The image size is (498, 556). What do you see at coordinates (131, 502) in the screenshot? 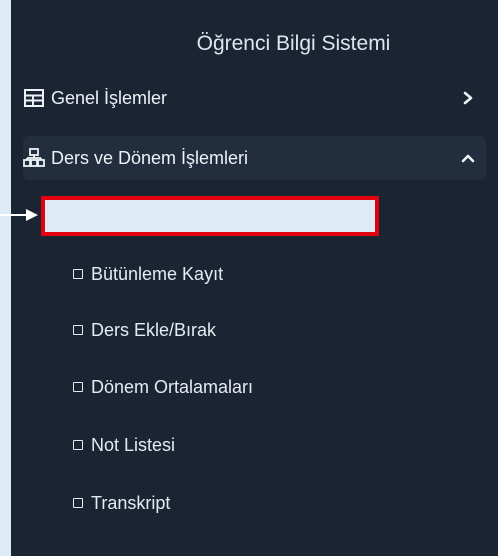
I see `submenu-label: Transkript` at bounding box center [131, 502].